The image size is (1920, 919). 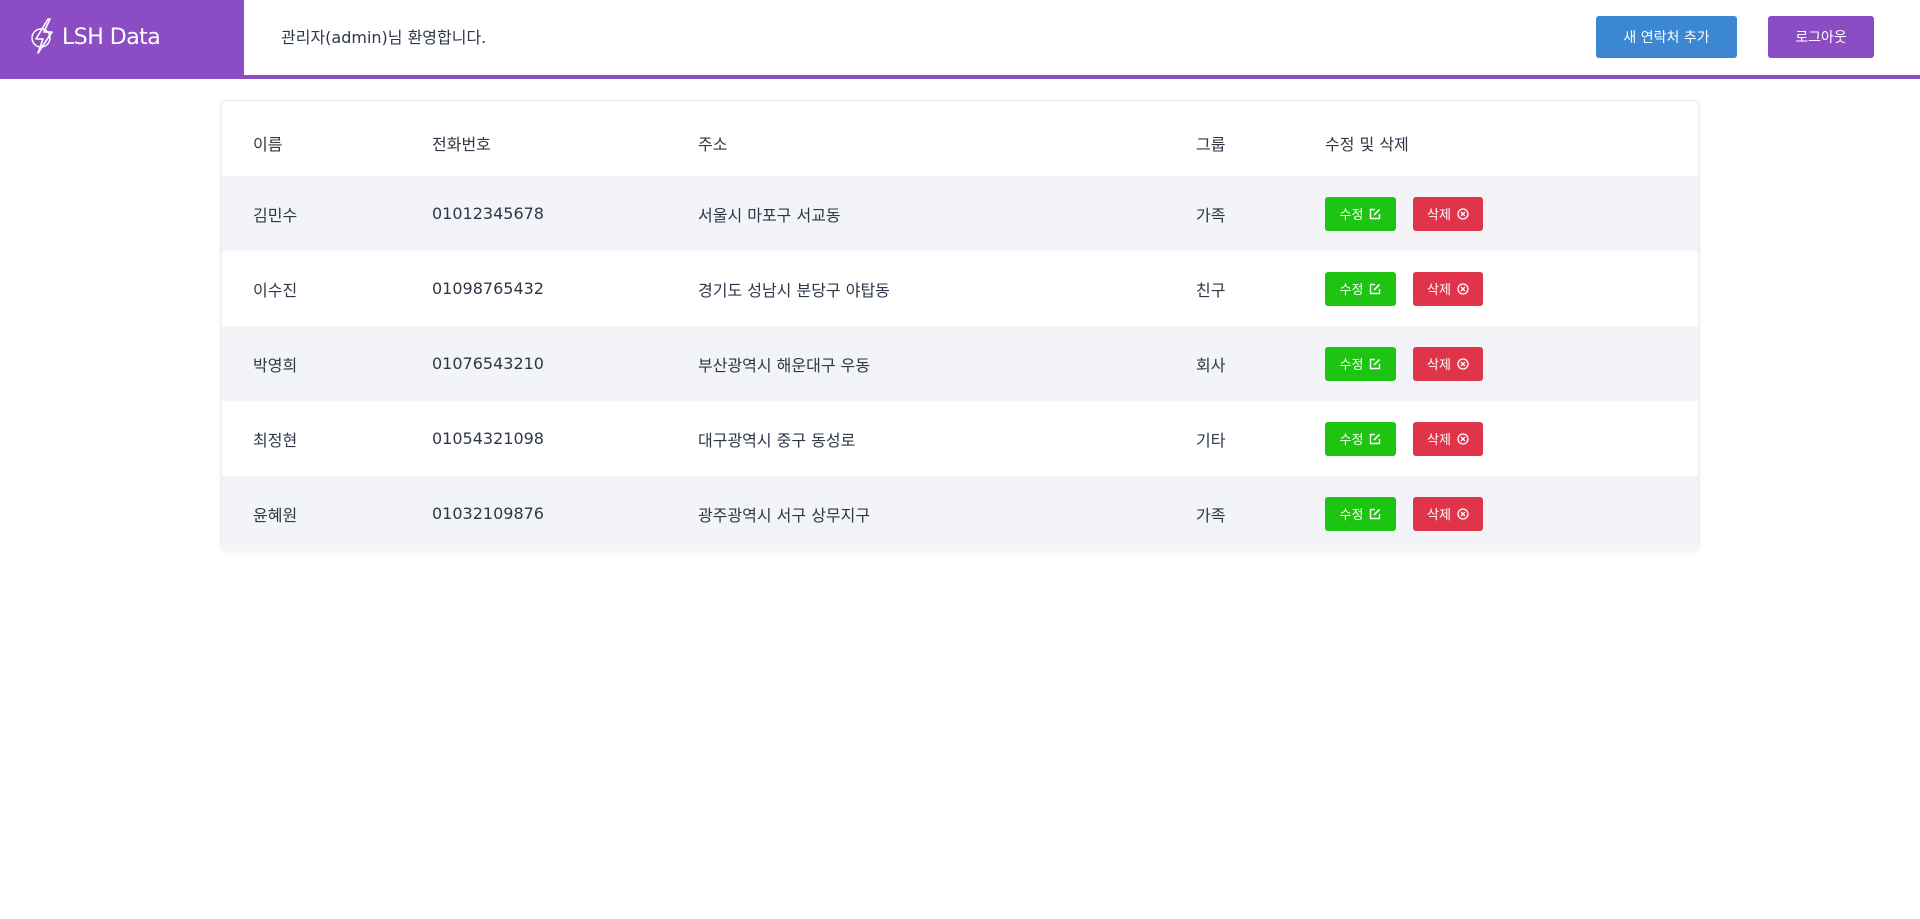 I want to click on cell-group: 회사, so click(x=1211, y=365).